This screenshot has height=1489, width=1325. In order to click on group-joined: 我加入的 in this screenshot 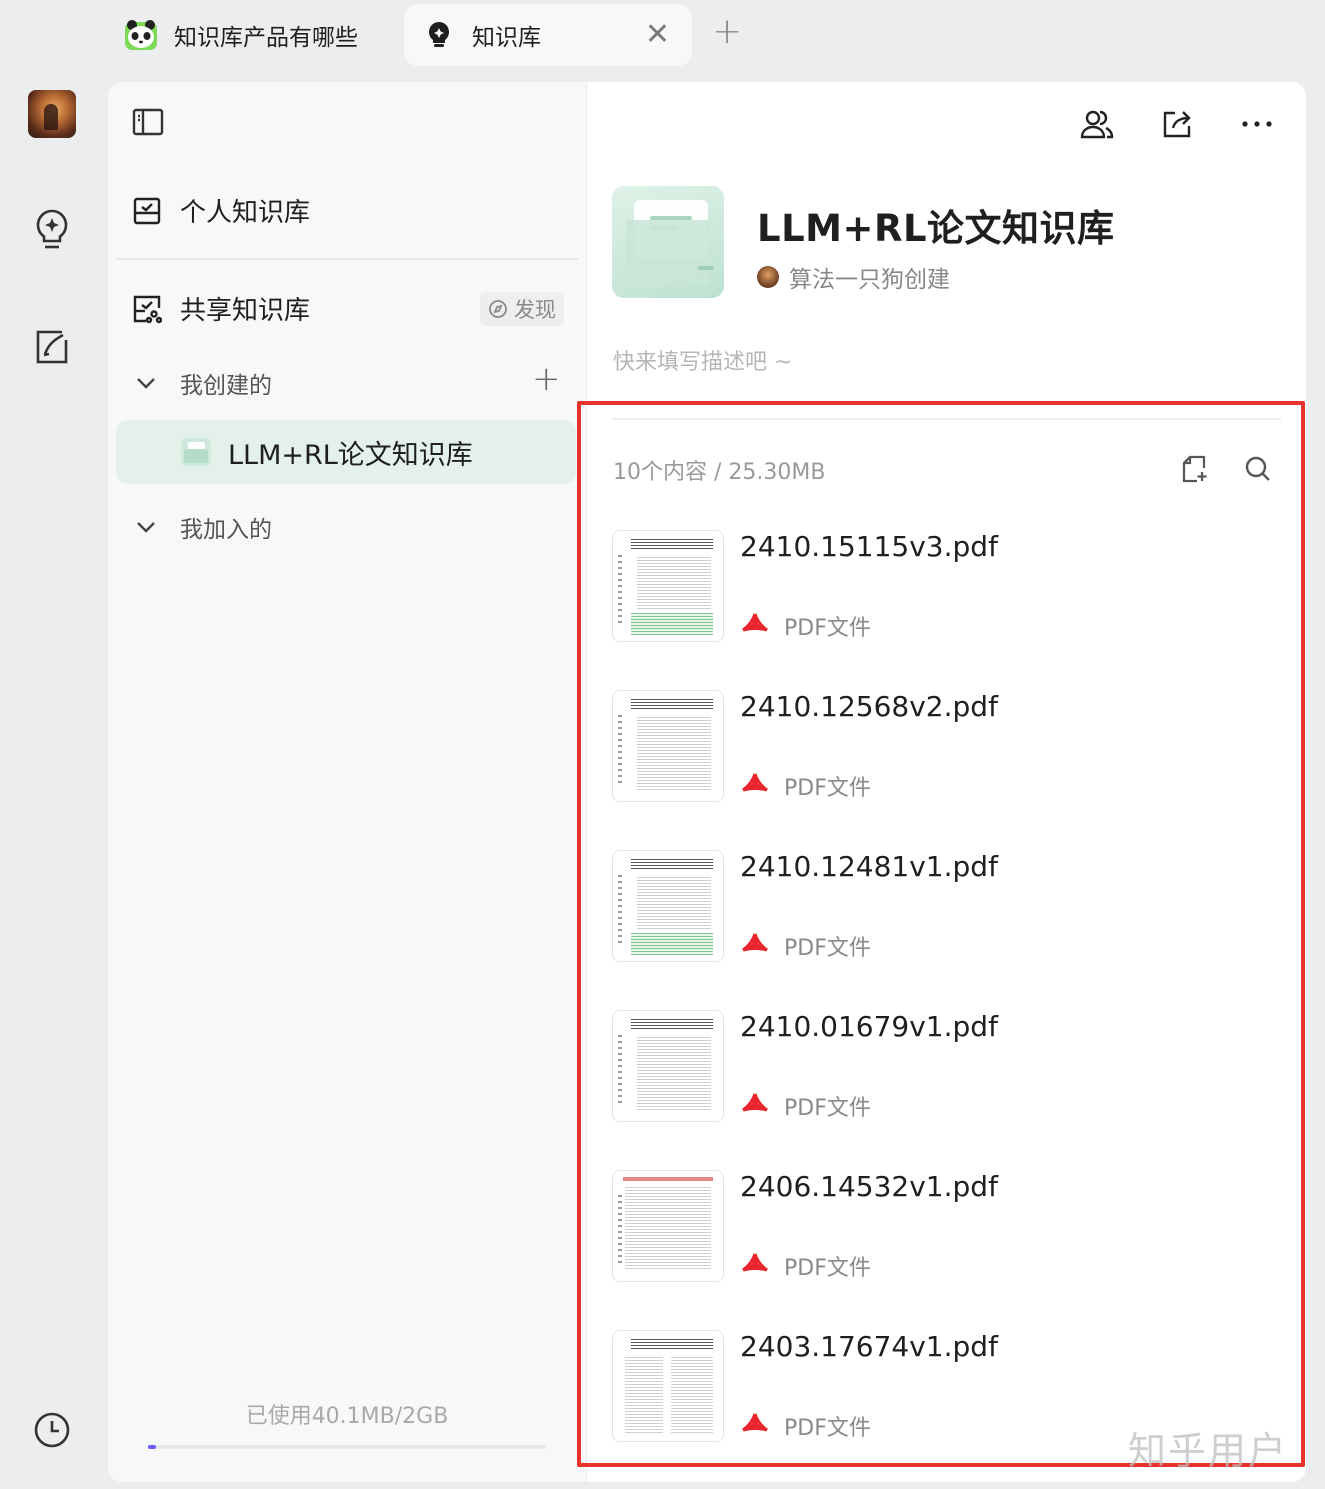, I will do `click(203, 527)`.